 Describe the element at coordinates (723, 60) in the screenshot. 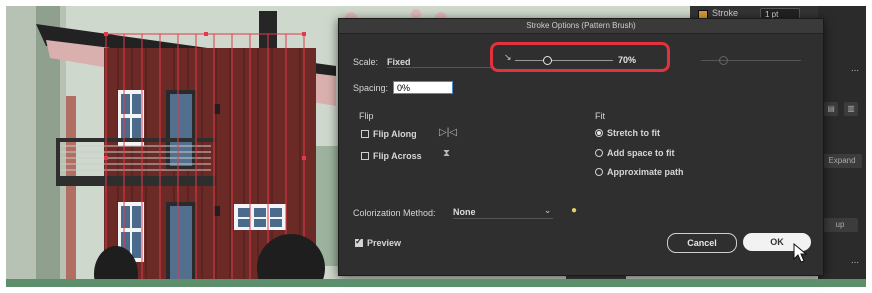

I see `scale-max-slider-thumb` at that location.